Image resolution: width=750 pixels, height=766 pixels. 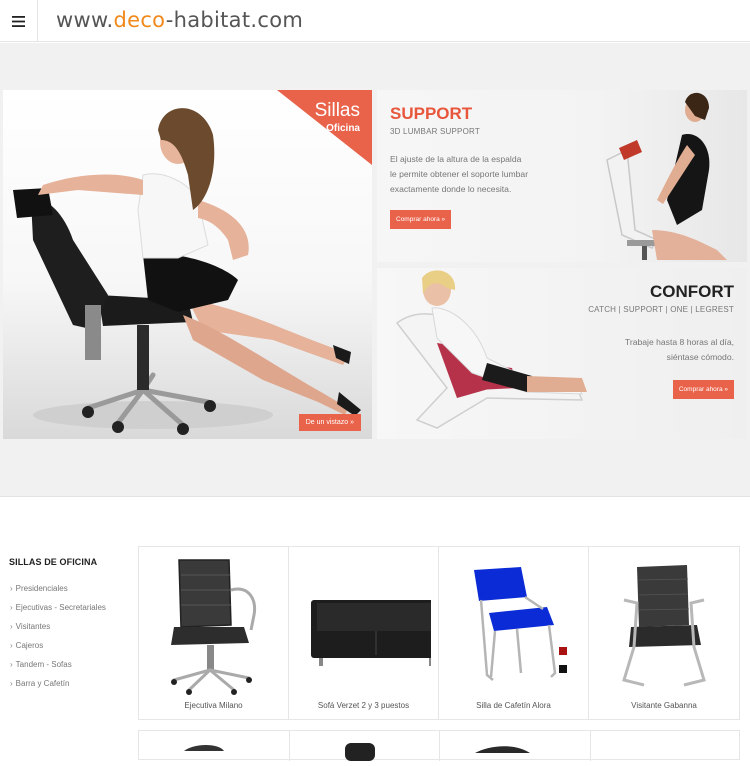 What do you see at coordinates (375, 21) in the screenshot?
I see `site-header: www.deco-habitat.com` at bounding box center [375, 21].